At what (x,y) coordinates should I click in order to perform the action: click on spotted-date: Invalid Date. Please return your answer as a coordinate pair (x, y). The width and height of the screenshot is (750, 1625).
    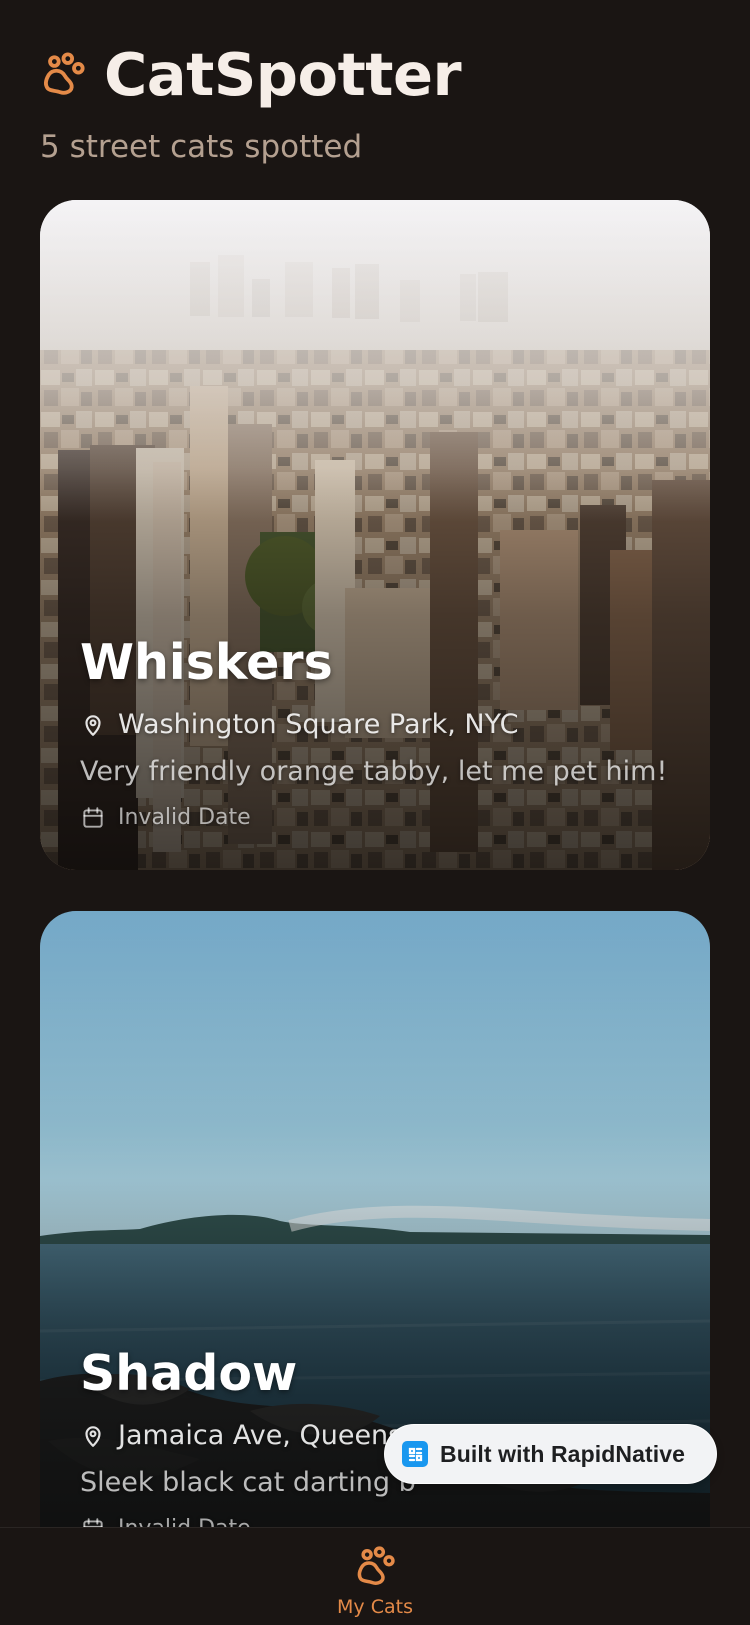
    Looking at the image, I should click on (184, 817).